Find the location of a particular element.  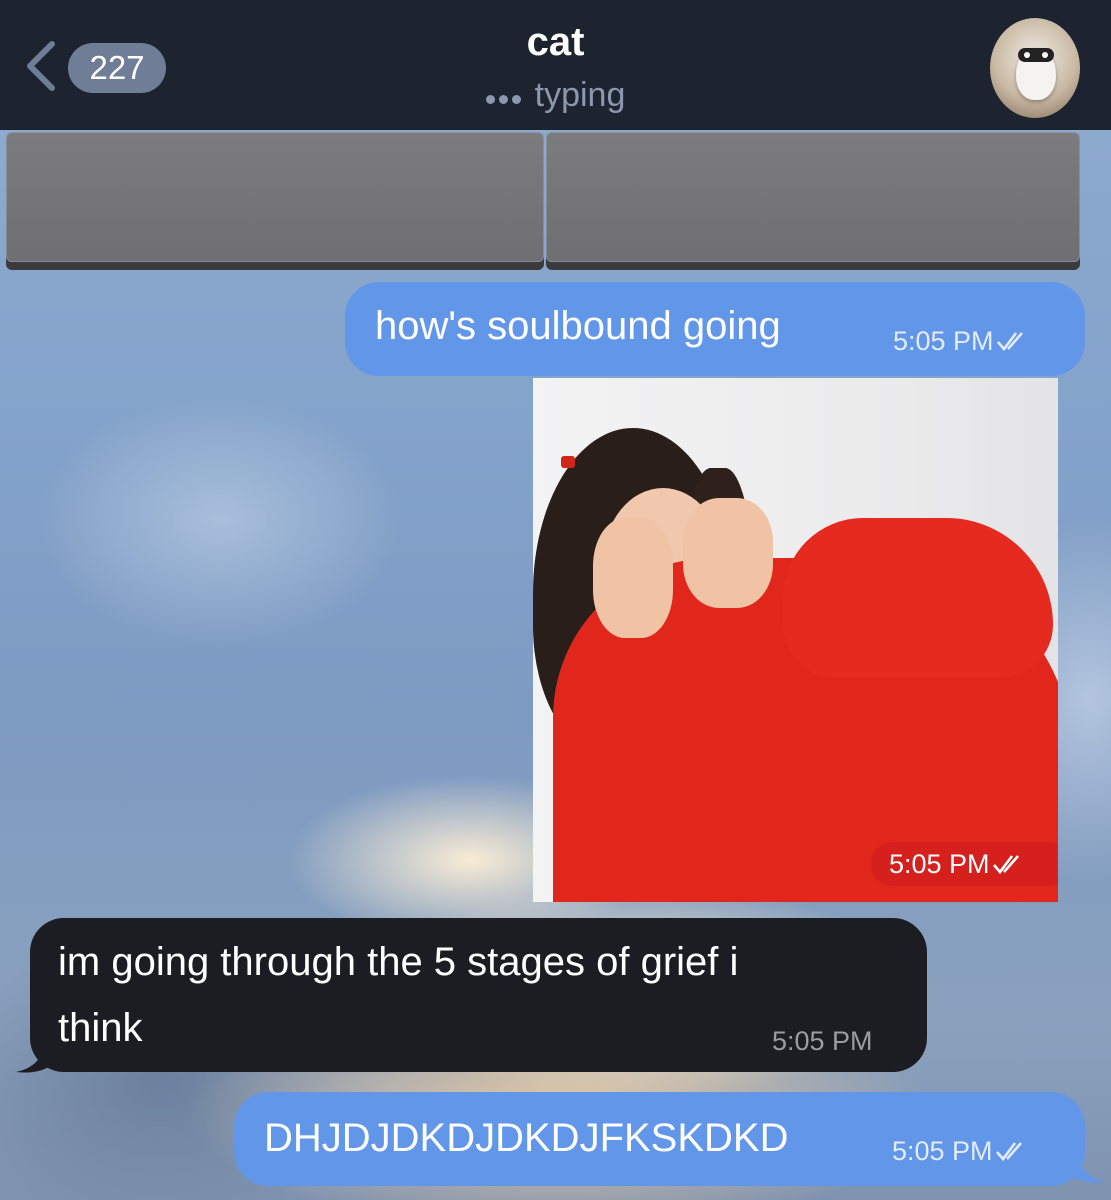

avatar is located at coordinates (1035, 68).